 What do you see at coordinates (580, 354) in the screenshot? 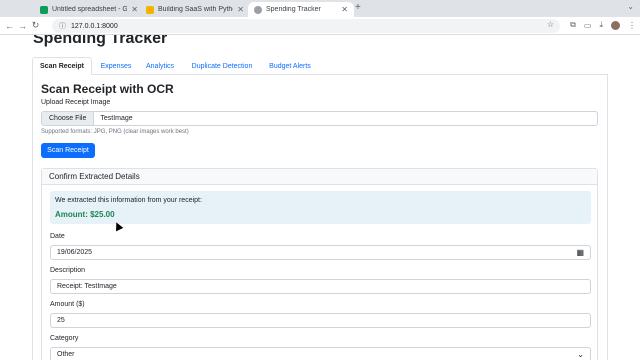
I see `chevron-down-icon: ⌄` at bounding box center [580, 354].